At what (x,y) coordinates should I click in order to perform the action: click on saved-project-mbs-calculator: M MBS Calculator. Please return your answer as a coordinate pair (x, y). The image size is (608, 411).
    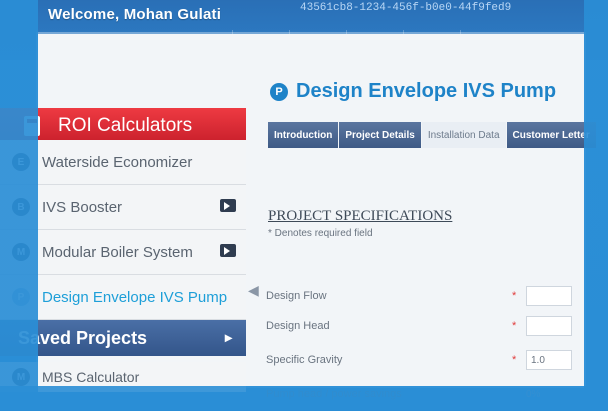
    Looking at the image, I should click on (123, 377).